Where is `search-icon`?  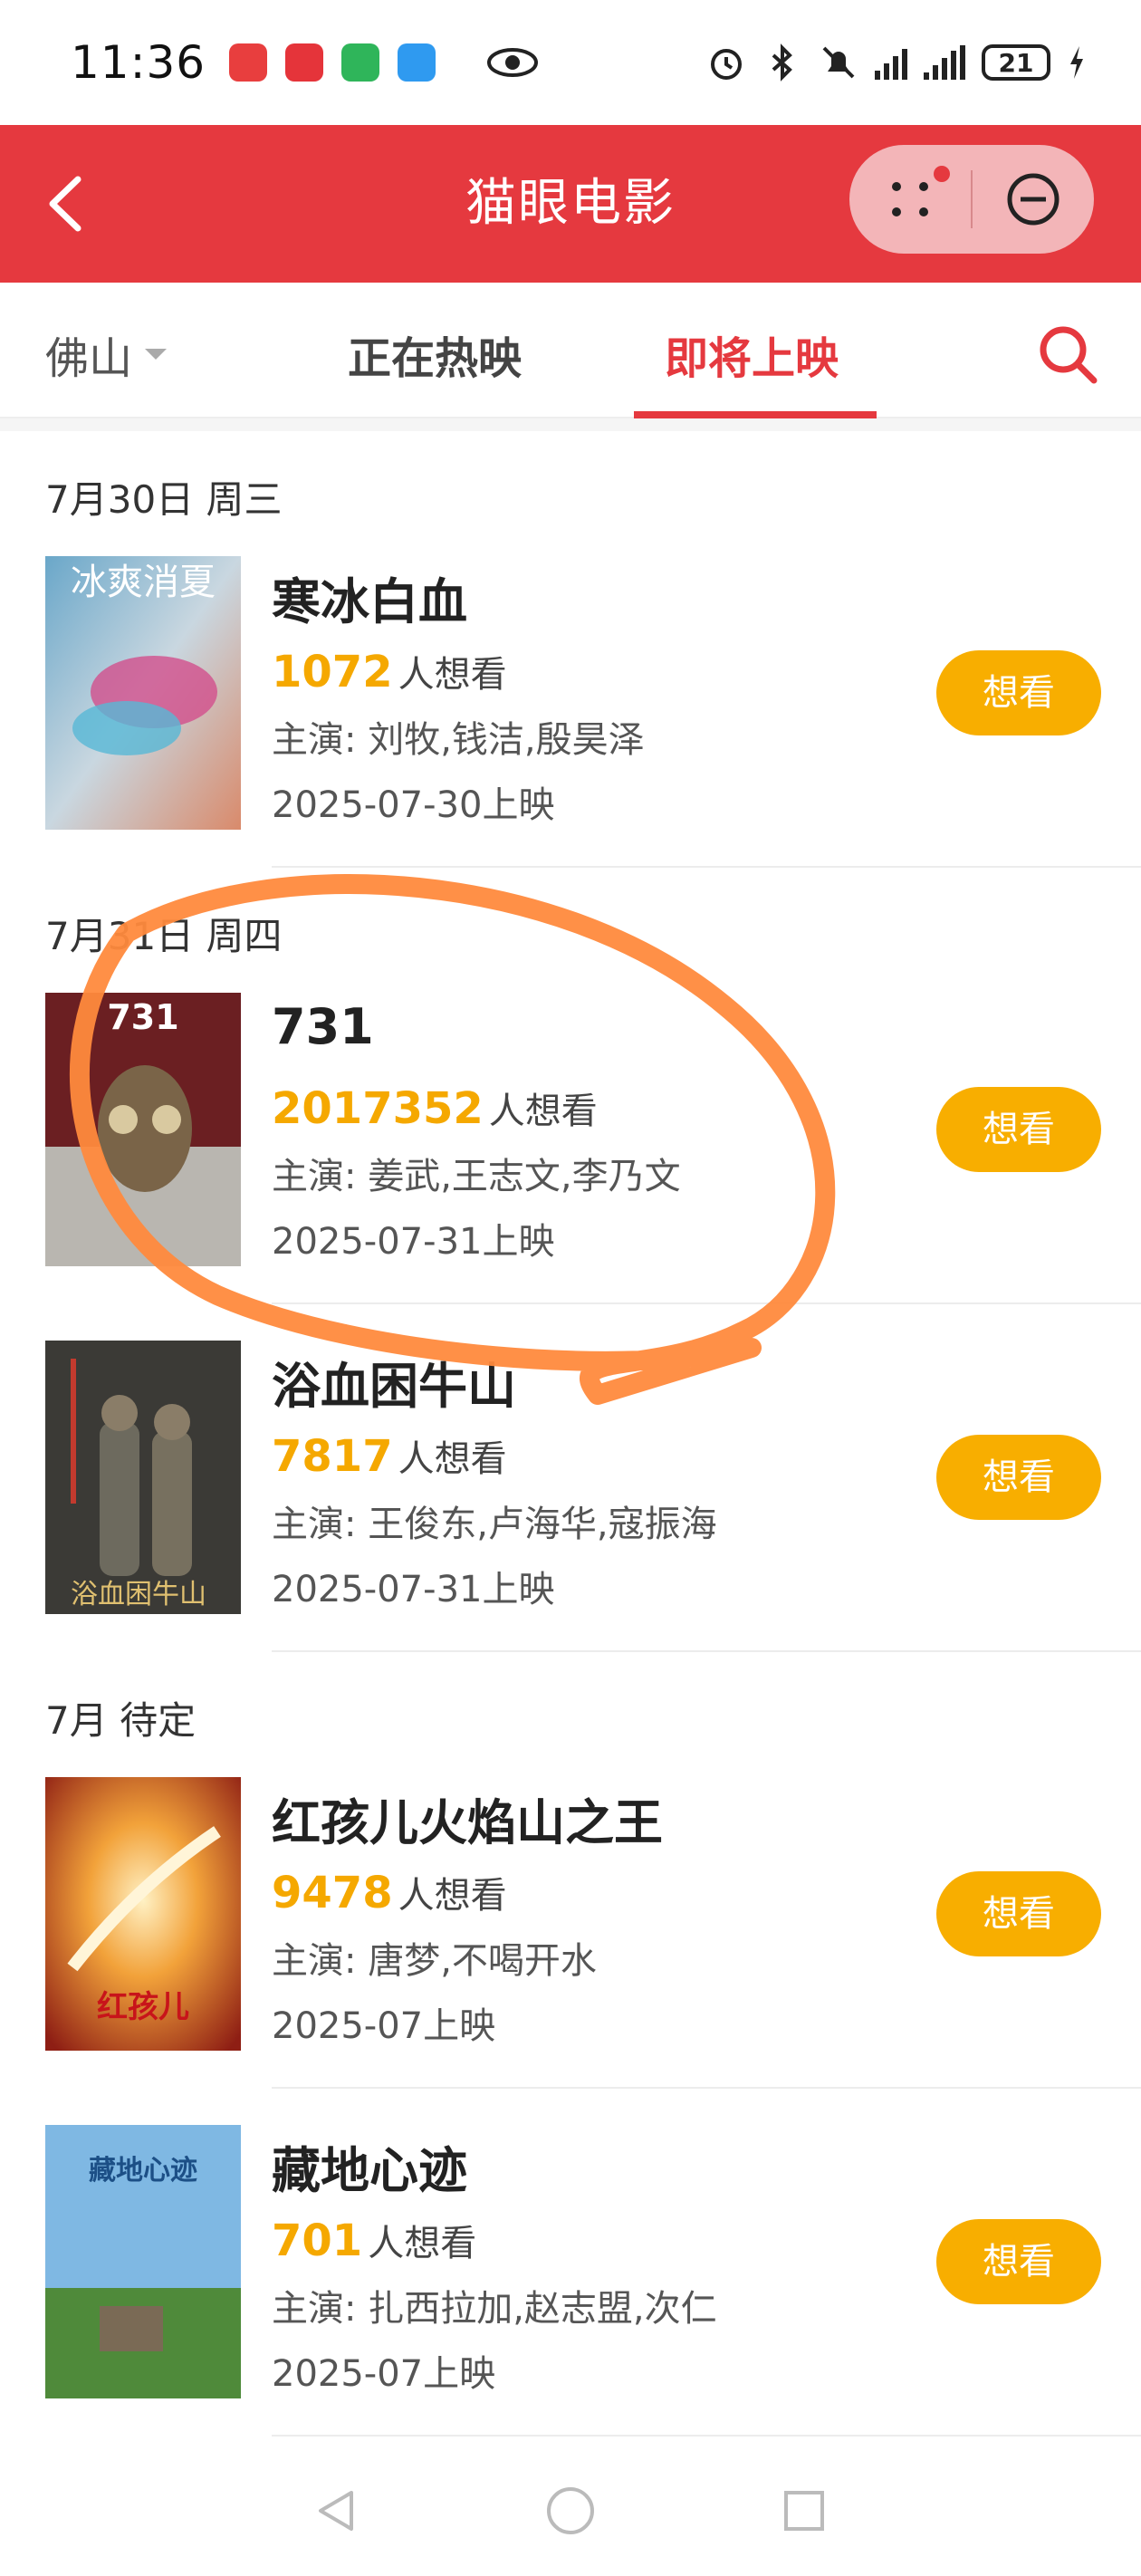 search-icon is located at coordinates (1067, 354).